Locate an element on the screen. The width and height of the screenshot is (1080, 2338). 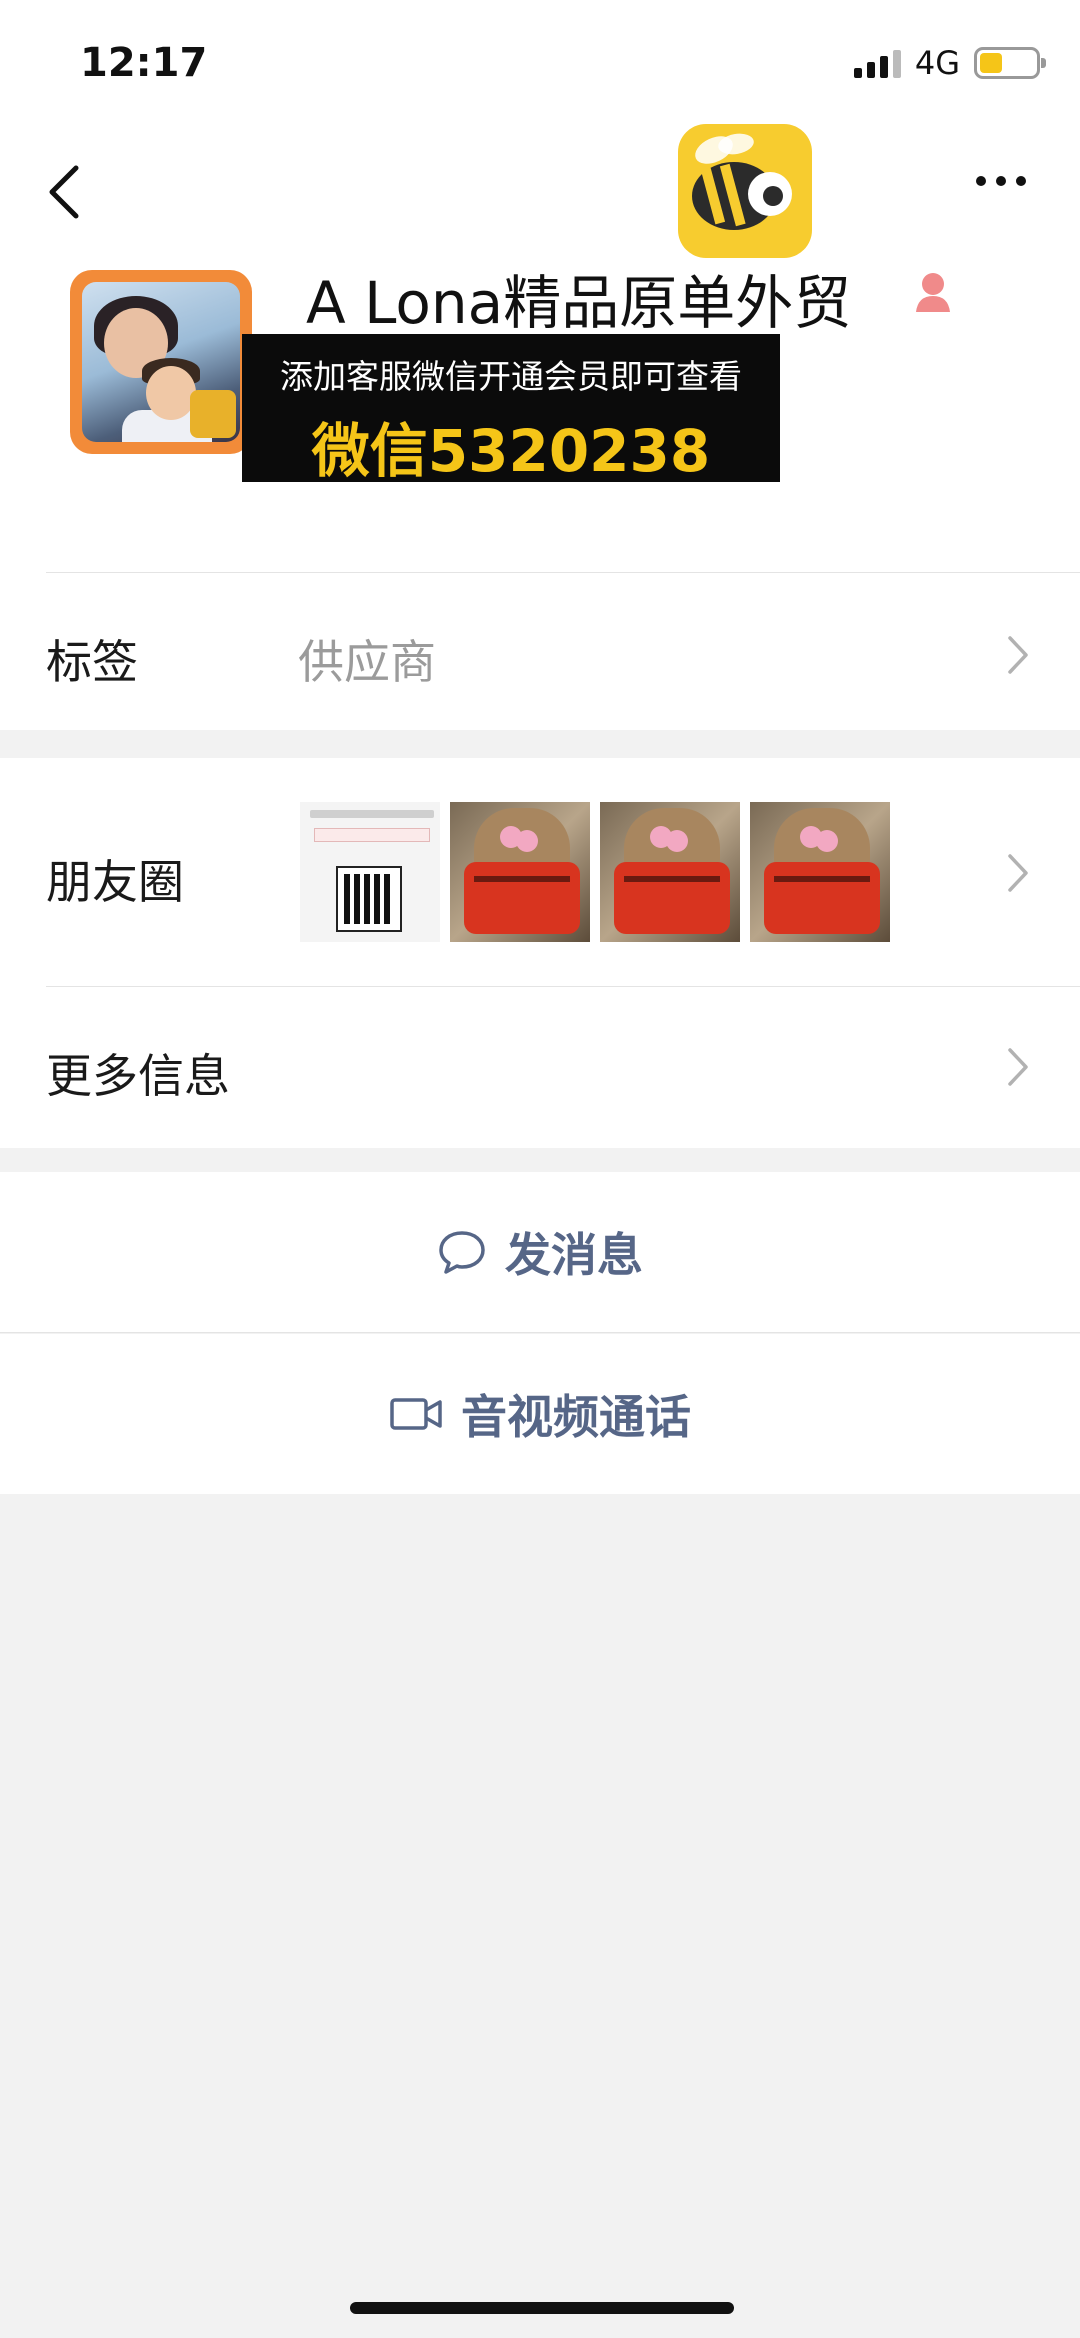
network-label: 4G is located at coordinates (937, 63).